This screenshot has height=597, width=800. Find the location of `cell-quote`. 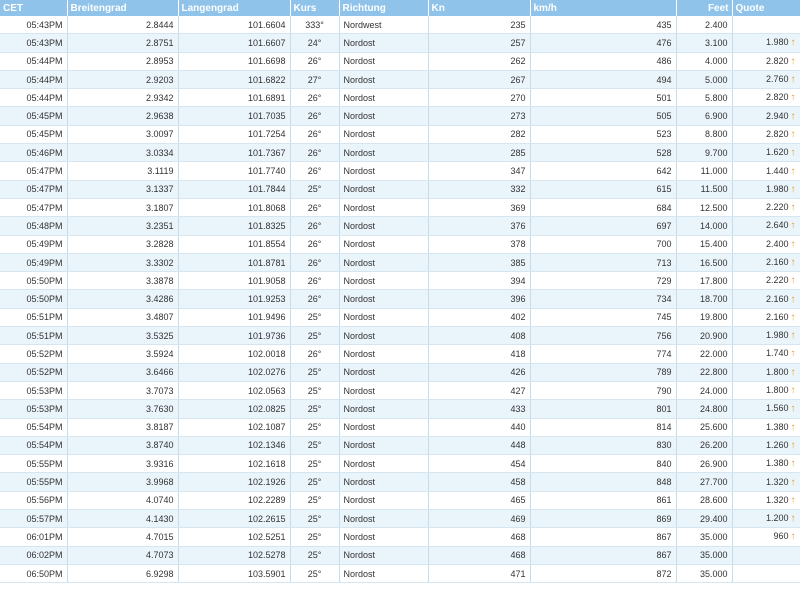

cell-quote is located at coordinates (766, 555).